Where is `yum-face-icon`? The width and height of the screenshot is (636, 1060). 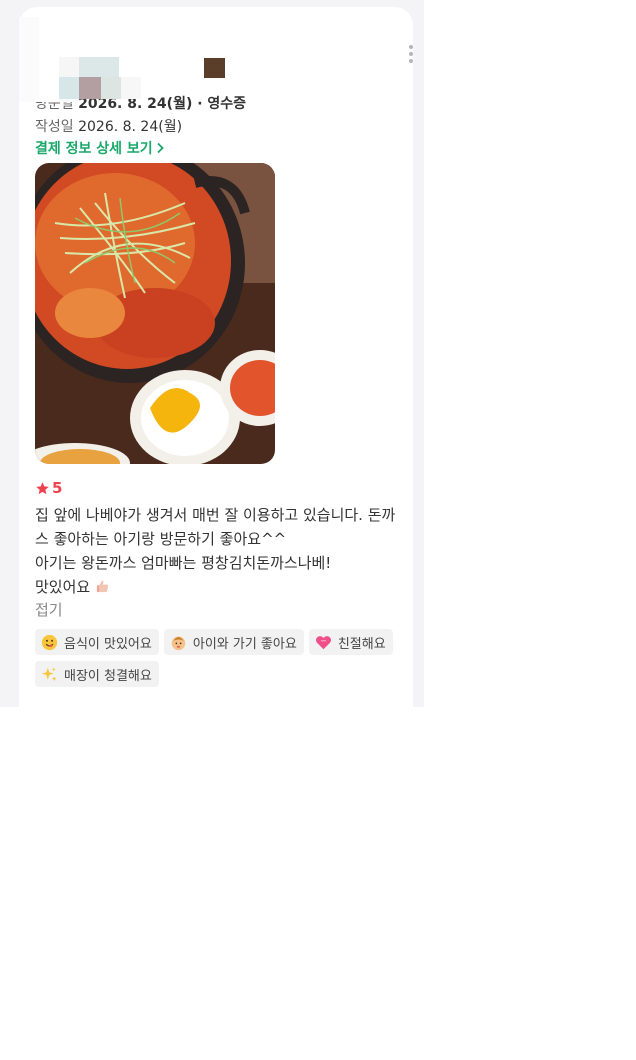
yum-face-icon is located at coordinates (49, 642).